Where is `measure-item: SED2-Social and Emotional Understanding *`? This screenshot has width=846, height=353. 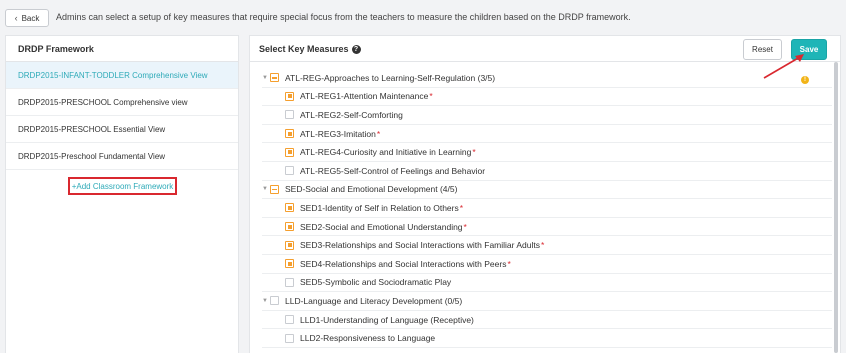 measure-item: SED2-Social and Emotional Understanding * is located at coordinates (547, 227).